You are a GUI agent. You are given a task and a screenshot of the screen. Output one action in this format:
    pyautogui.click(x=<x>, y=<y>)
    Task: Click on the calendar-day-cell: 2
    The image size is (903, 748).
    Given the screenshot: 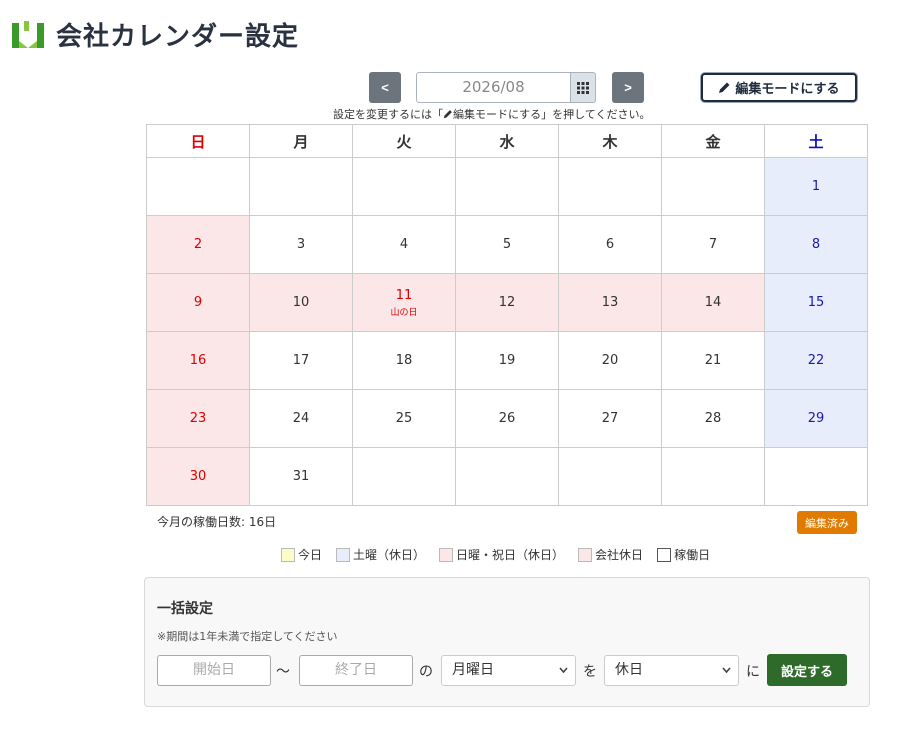 What is the action you would take?
    pyautogui.click(x=198, y=244)
    